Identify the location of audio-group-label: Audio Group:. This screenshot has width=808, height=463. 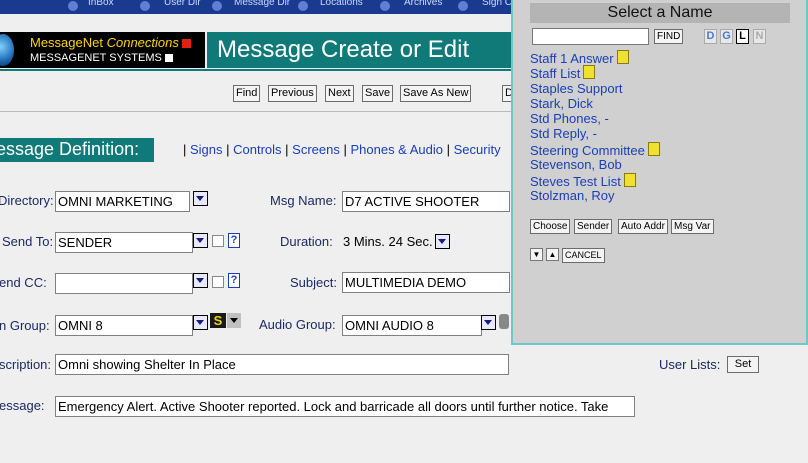
(297, 324).